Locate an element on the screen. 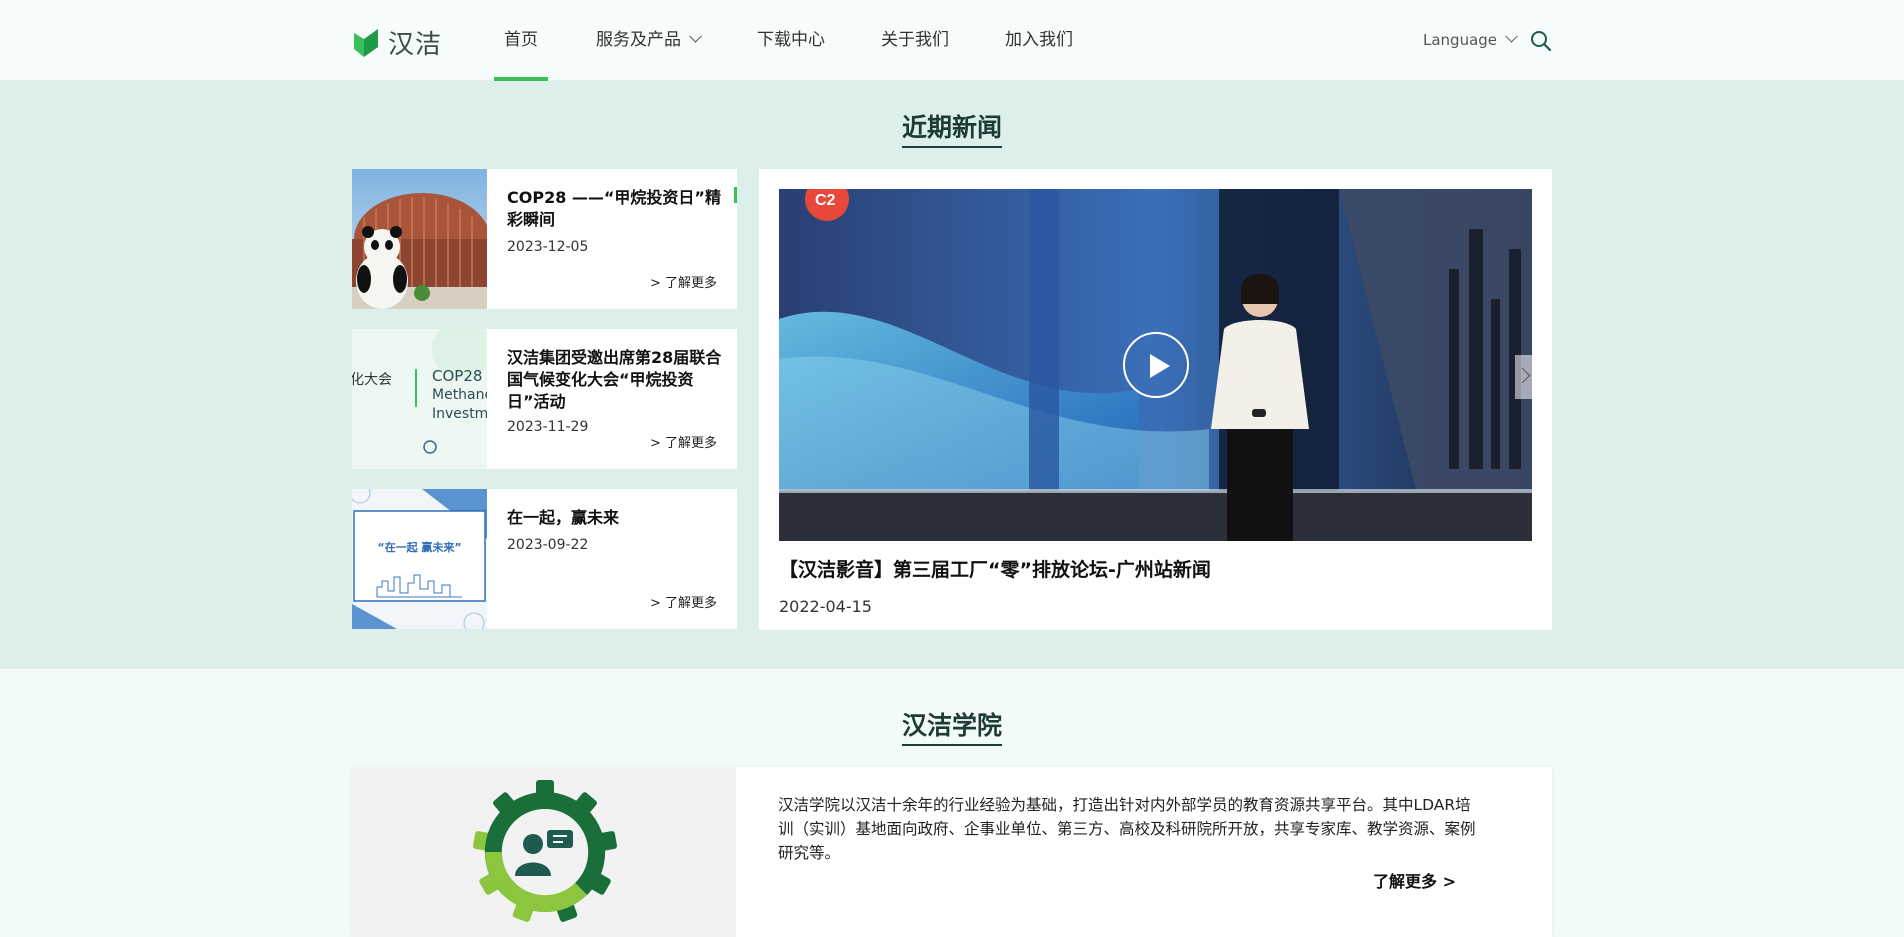  chevron-left-icon is located at coordinates (785, 377).